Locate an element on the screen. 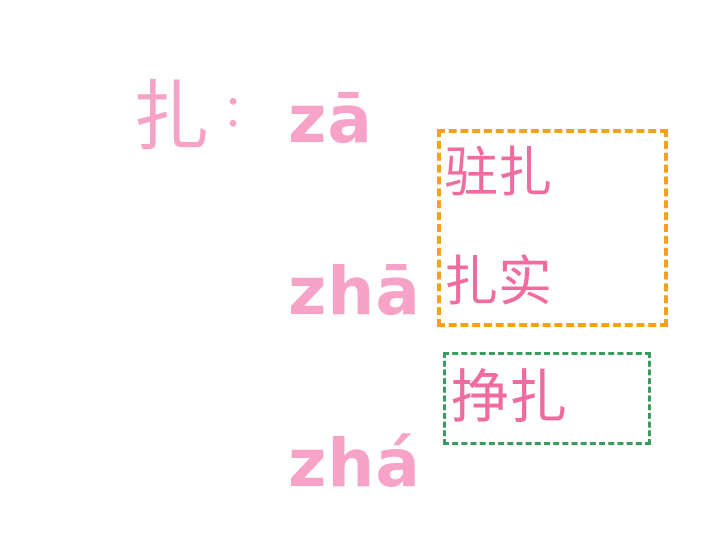 This screenshot has height=540, width=720. word-zhuzha: 驻扎 is located at coordinates (498, 172).